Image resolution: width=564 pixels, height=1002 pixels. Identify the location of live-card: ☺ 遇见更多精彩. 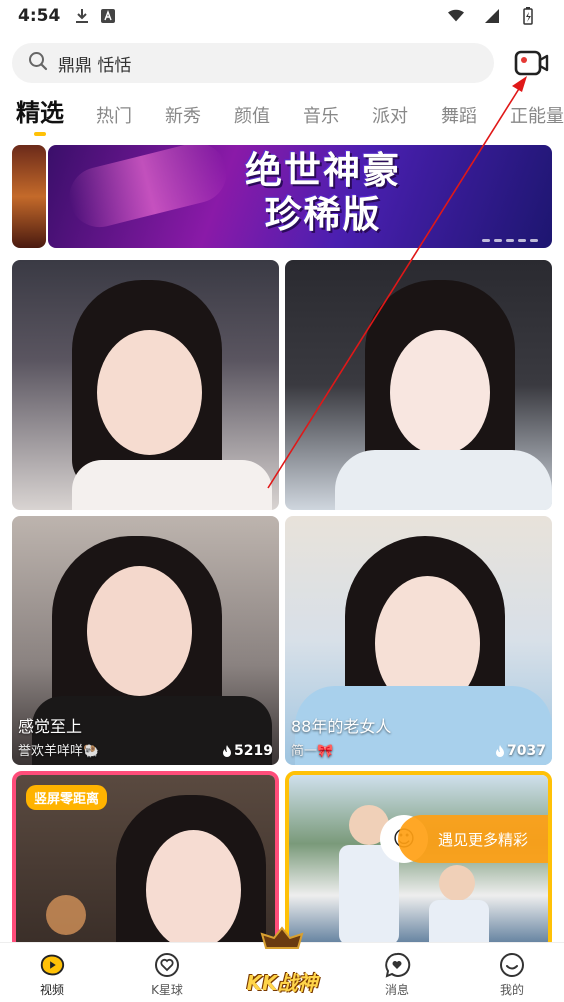
(418, 861).